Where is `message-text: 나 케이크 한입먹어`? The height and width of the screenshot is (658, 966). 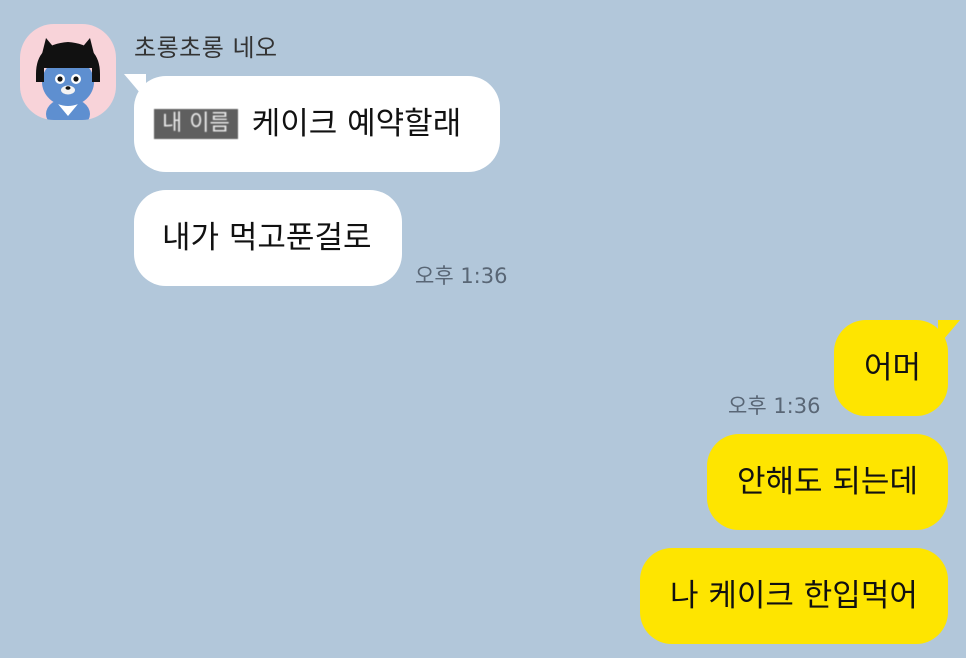
message-text: 나 케이크 한입먹어 is located at coordinates (794, 596).